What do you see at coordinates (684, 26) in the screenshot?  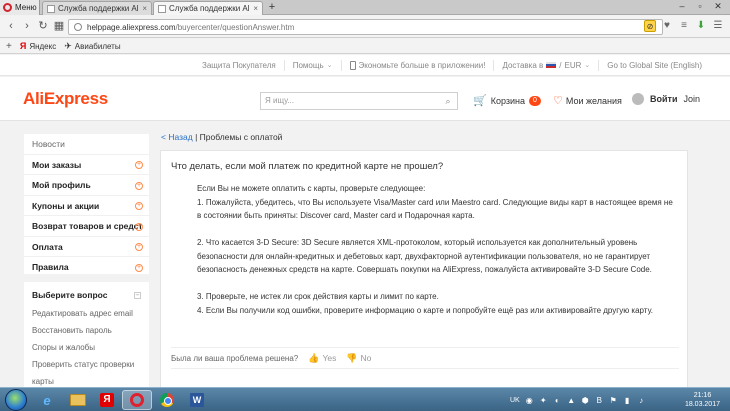 I see `bookmarks-menu-icon: ≡` at bounding box center [684, 26].